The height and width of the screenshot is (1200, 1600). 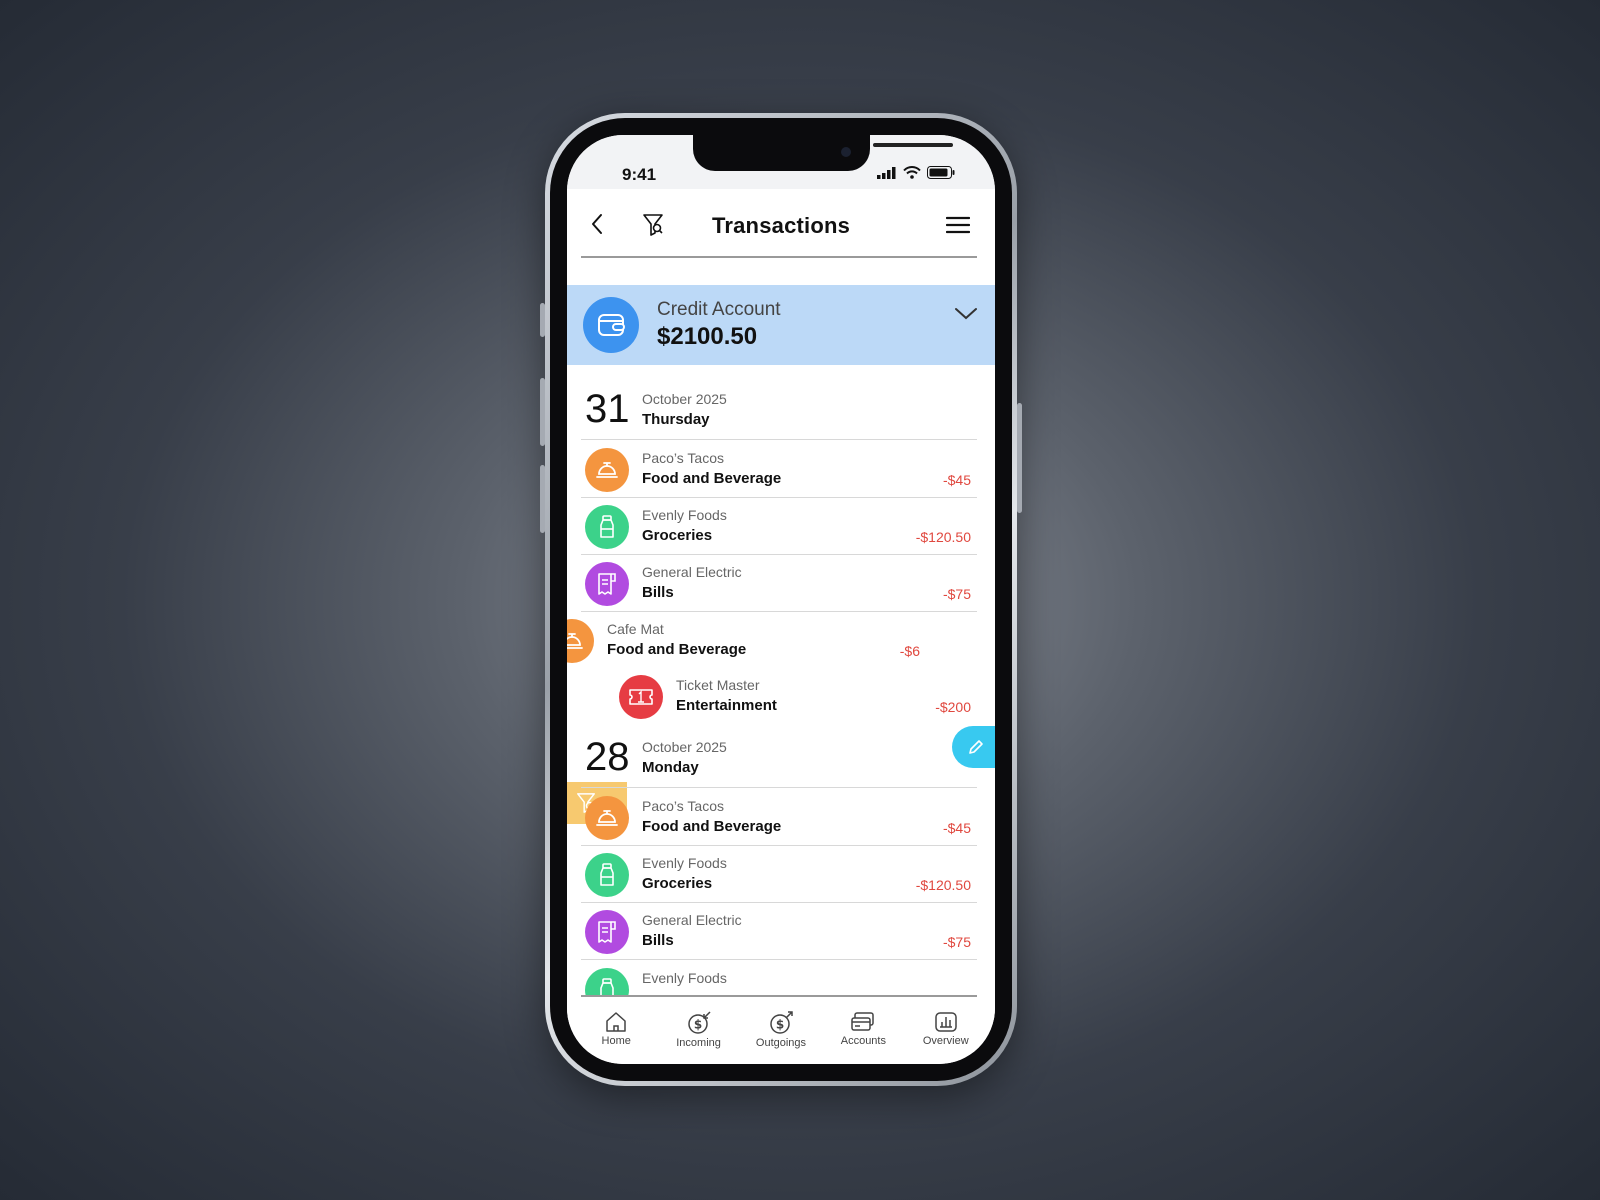 I want to click on menu-button, so click(x=958, y=225).